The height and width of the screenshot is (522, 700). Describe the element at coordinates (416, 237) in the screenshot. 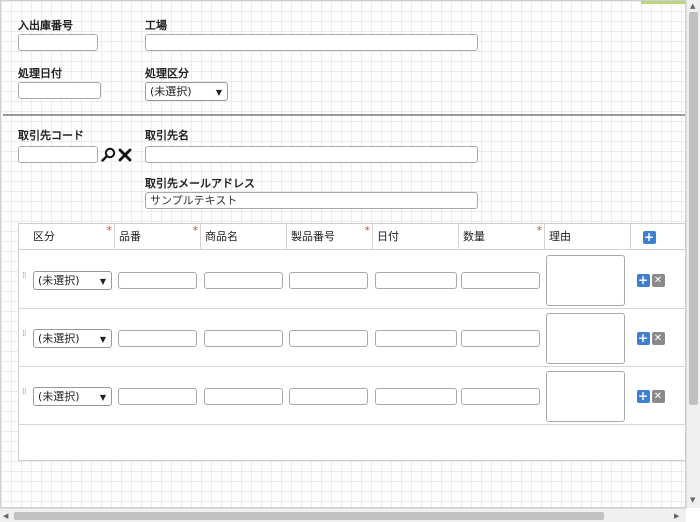

I see `column-header-date: 日付` at that location.